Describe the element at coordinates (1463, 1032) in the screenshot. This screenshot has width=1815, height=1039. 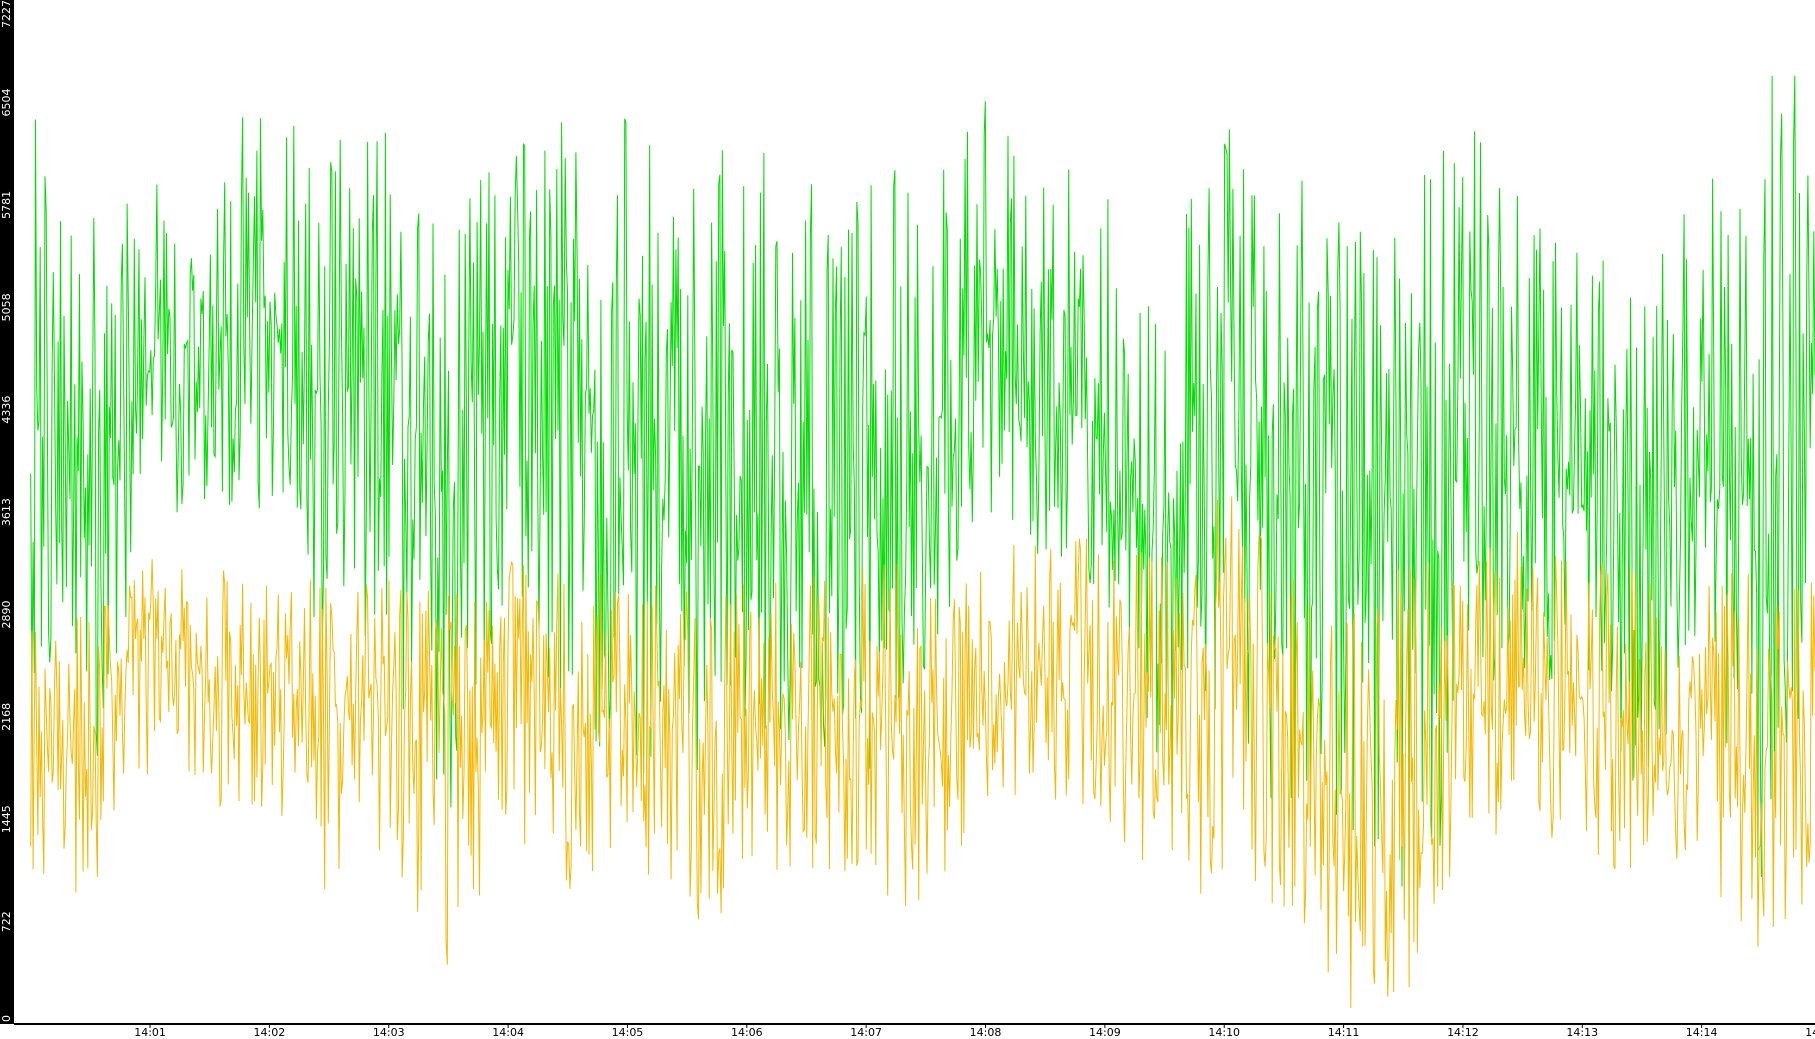
I see `x-tick-label: 14:12` at that location.